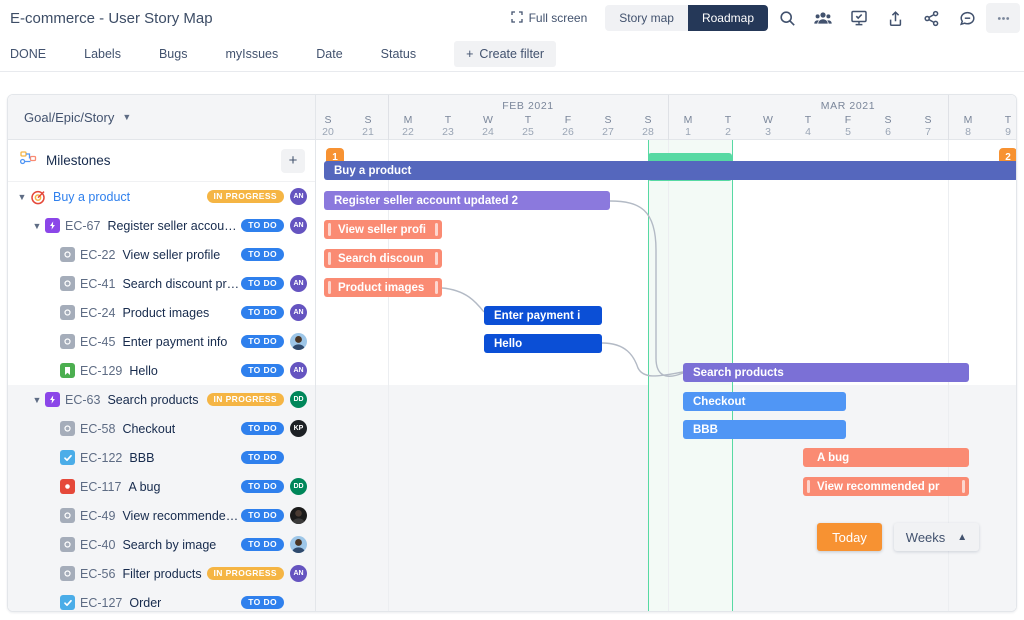  Describe the element at coordinates (549, 18) in the screenshot. I see `full-screen-button: Full screen` at that location.